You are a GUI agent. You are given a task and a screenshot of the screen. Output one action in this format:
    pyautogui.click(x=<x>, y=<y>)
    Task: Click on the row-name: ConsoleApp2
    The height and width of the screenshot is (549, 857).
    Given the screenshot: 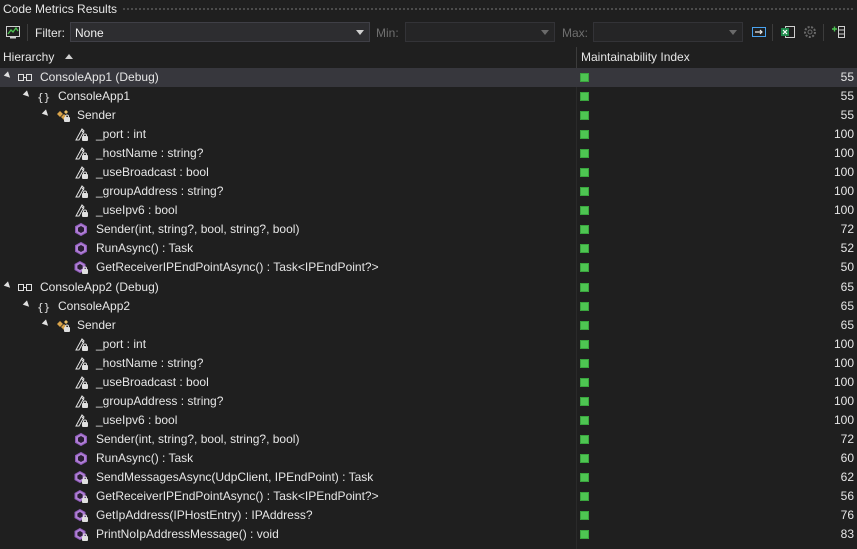 What is the action you would take?
    pyautogui.click(x=94, y=305)
    